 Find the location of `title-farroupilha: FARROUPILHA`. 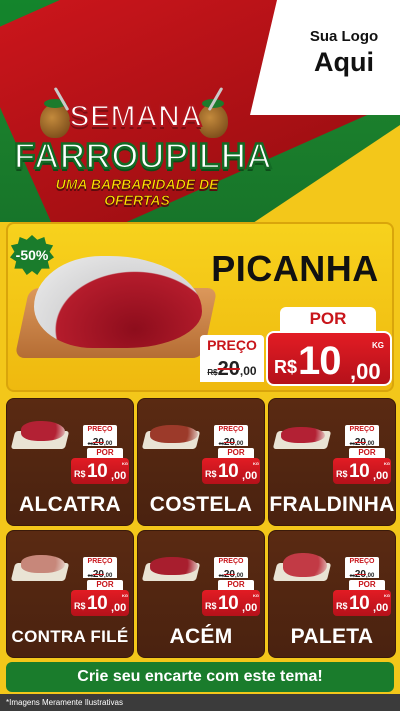

title-farroupilha: FARROUPILHA is located at coordinates (143, 157).